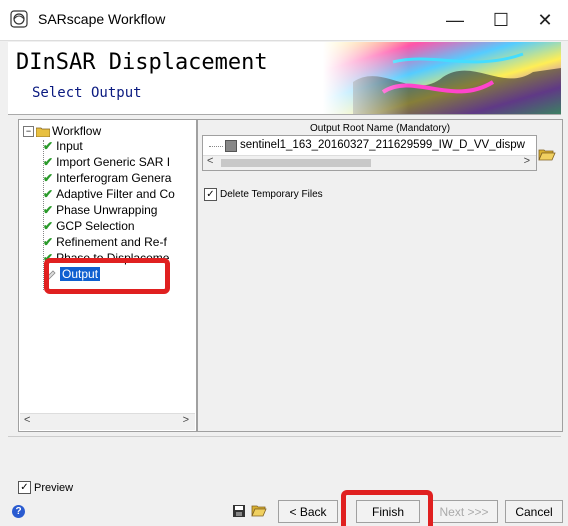  Describe the element at coordinates (210, 194) in the screenshot. I see `delete-temp-checkbox: ✓` at that location.